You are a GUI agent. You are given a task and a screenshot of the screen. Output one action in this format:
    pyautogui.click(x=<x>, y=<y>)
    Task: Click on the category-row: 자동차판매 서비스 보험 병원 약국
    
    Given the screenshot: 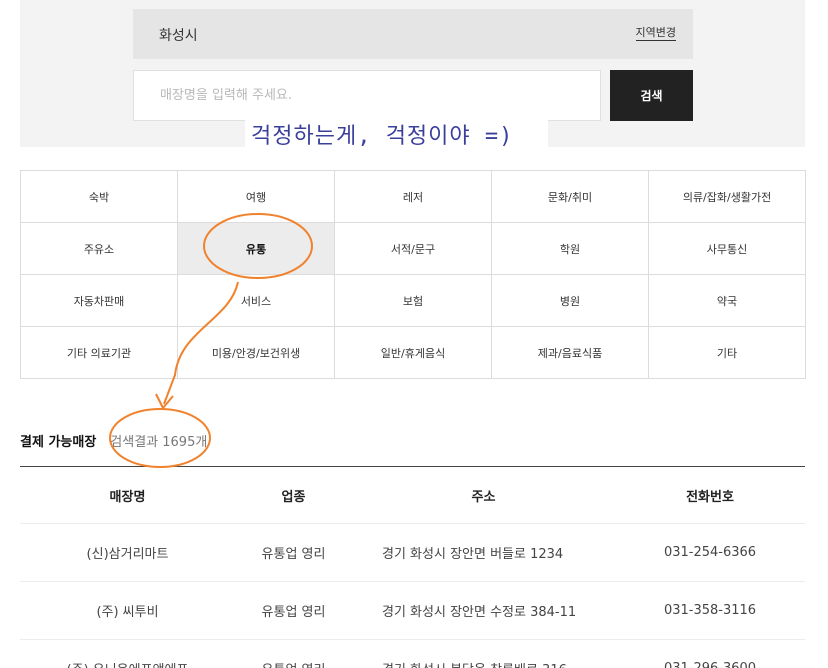 What is the action you would take?
    pyautogui.click(x=413, y=300)
    